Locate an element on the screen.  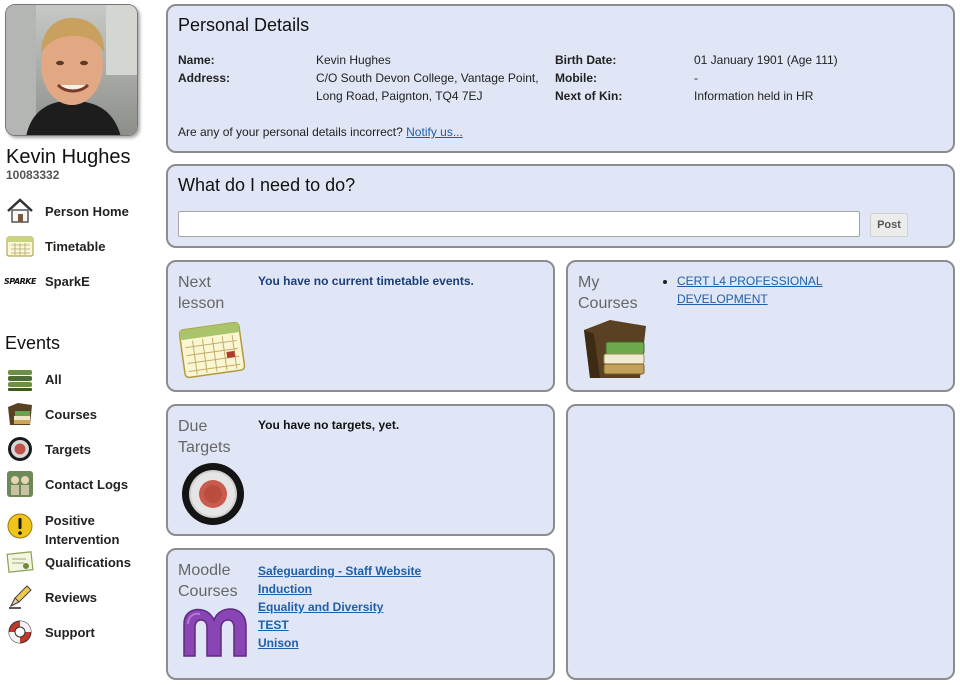
sidebar-item-label: Support is located at coordinates (70, 632).